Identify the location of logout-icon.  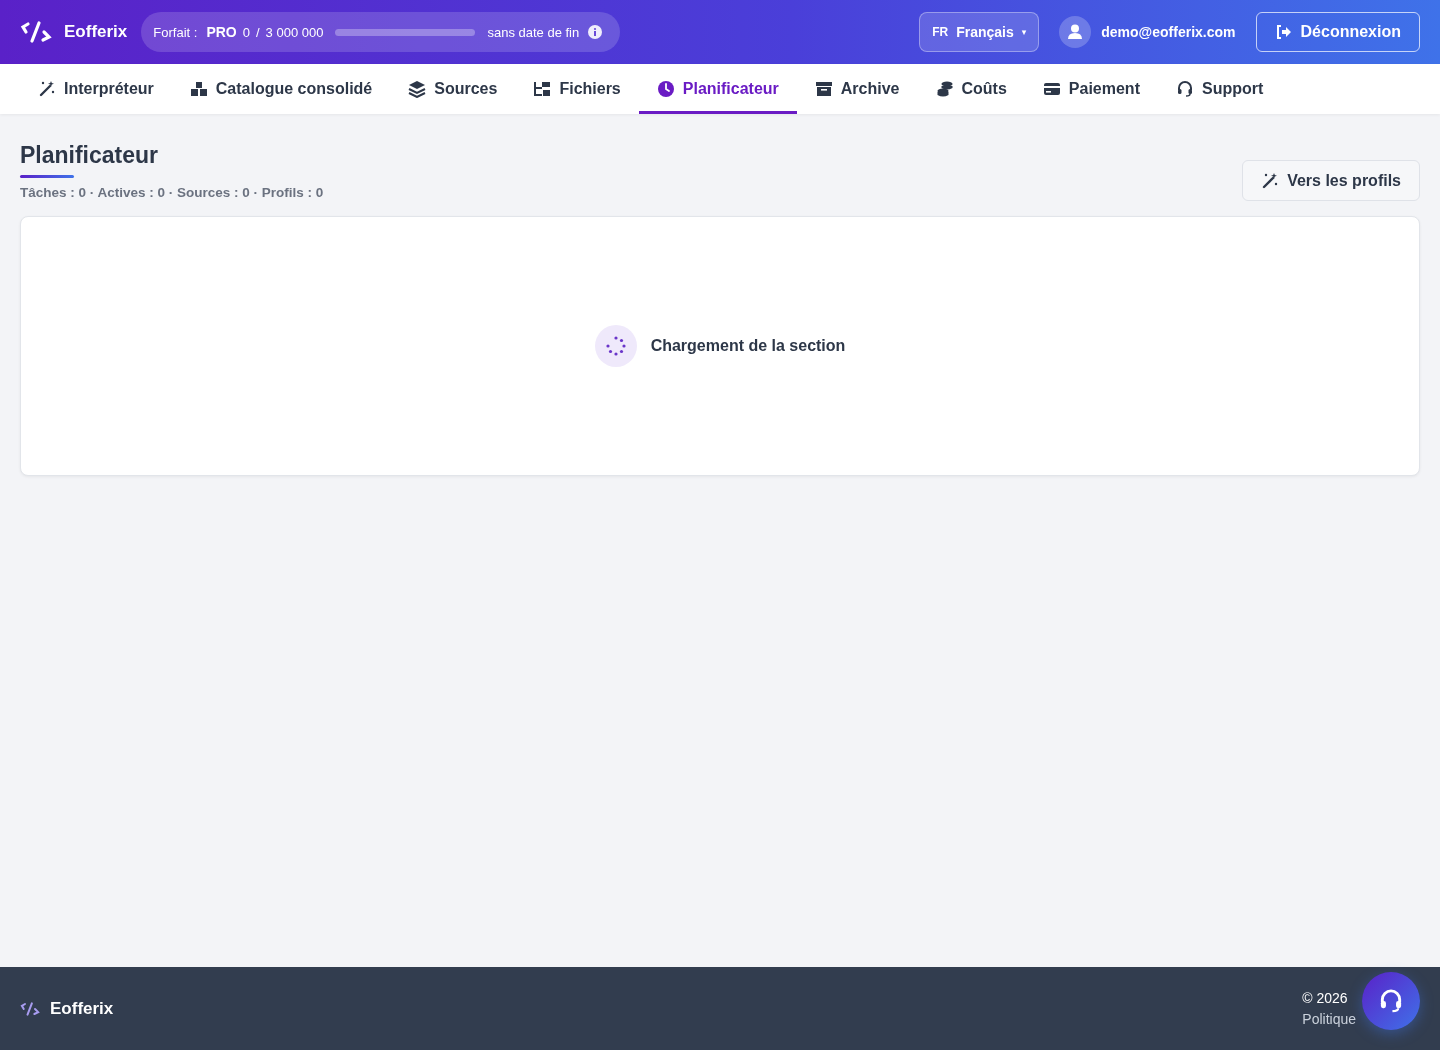
(1283, 32).